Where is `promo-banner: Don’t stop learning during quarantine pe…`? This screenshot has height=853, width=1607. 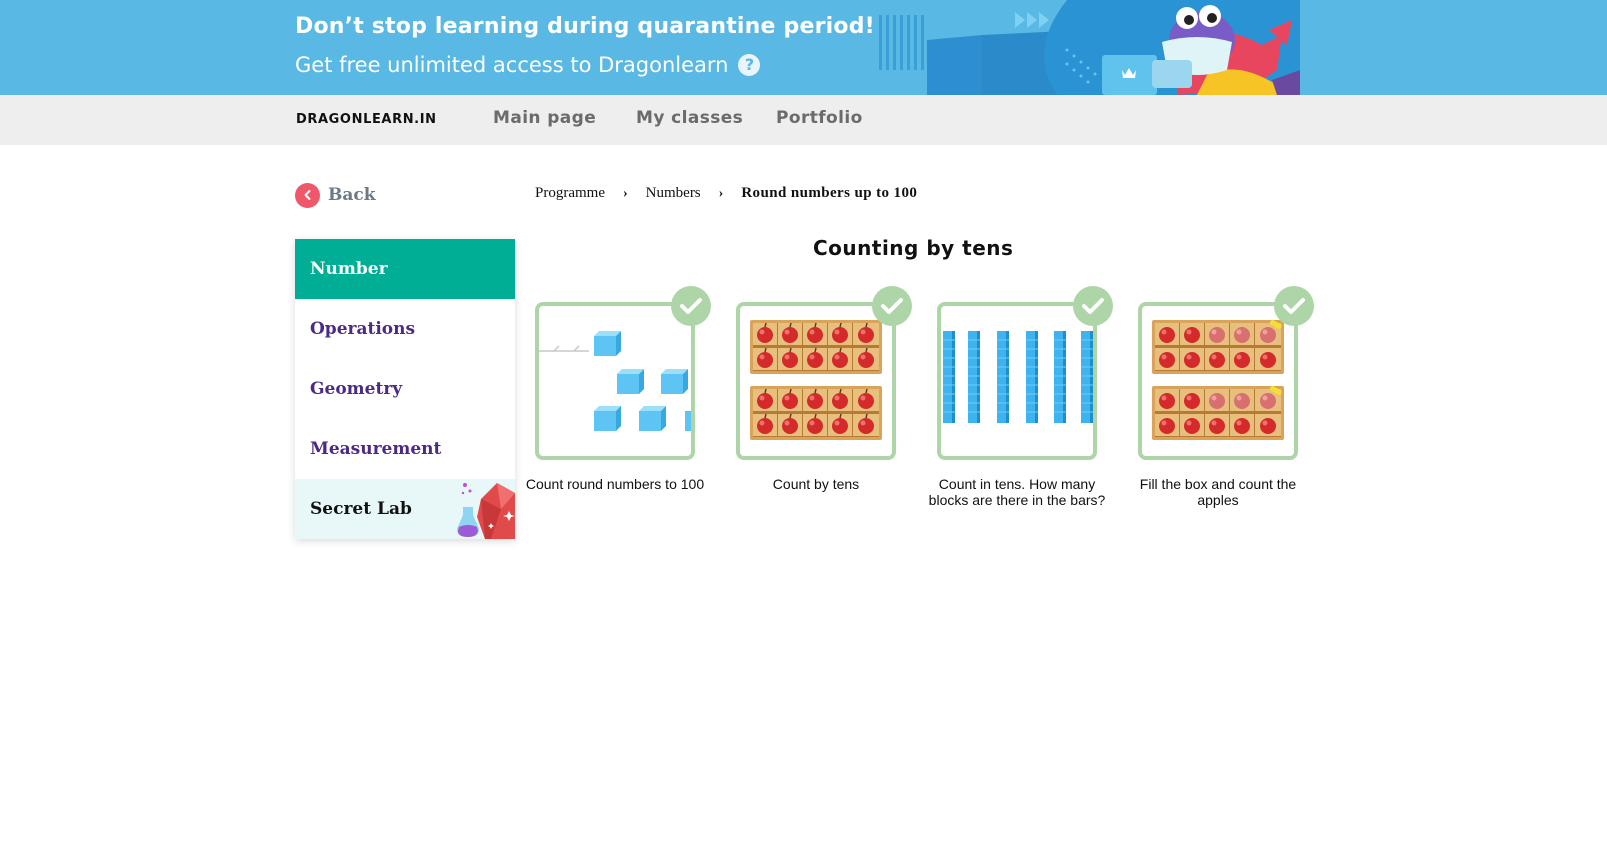 promo-banner: Don’t stop learning during quarantine pe… is located at coordinates (793, 47).